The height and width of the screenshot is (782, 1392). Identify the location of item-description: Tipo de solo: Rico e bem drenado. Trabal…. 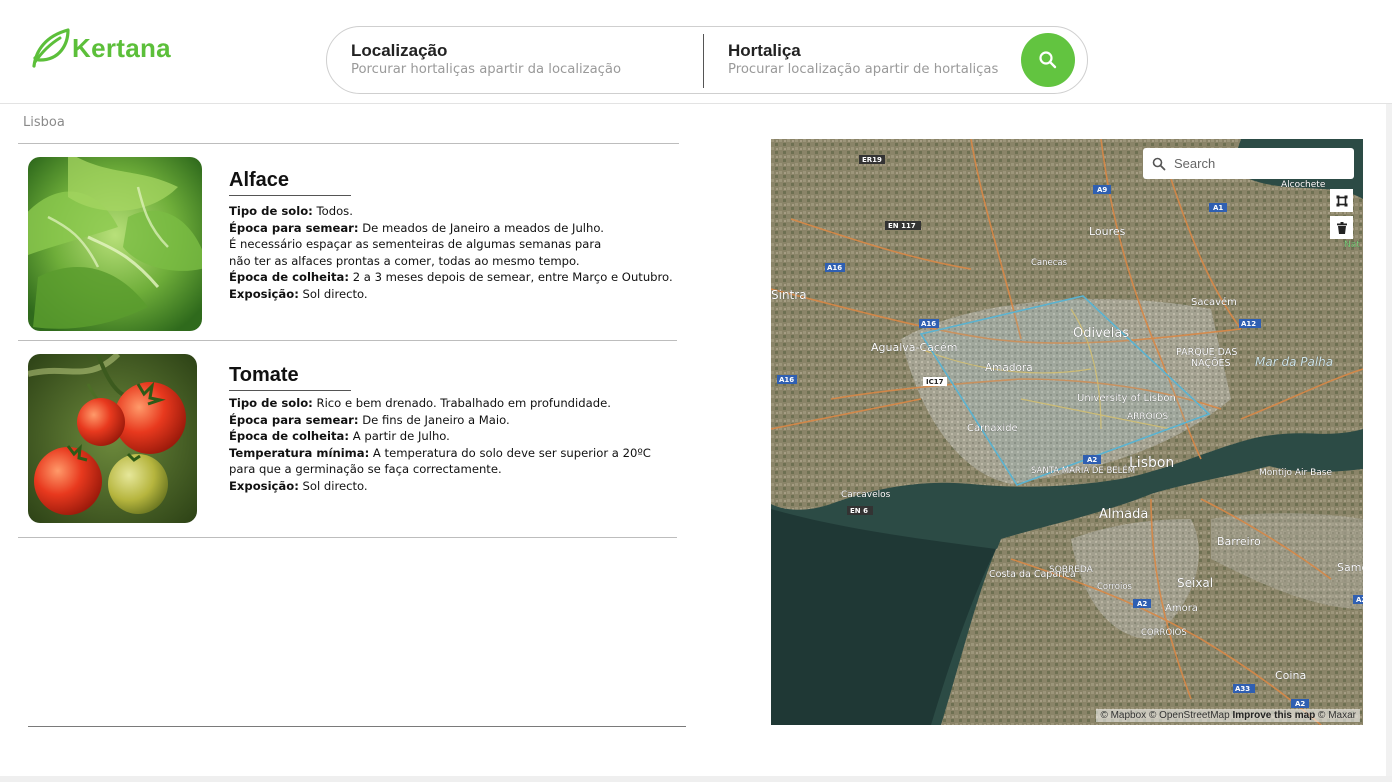
(440, 445).